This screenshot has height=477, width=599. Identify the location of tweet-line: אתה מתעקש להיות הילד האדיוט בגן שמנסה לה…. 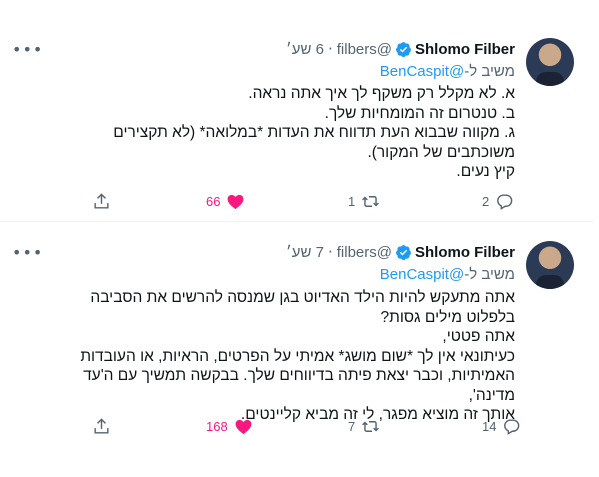
(302, 297).